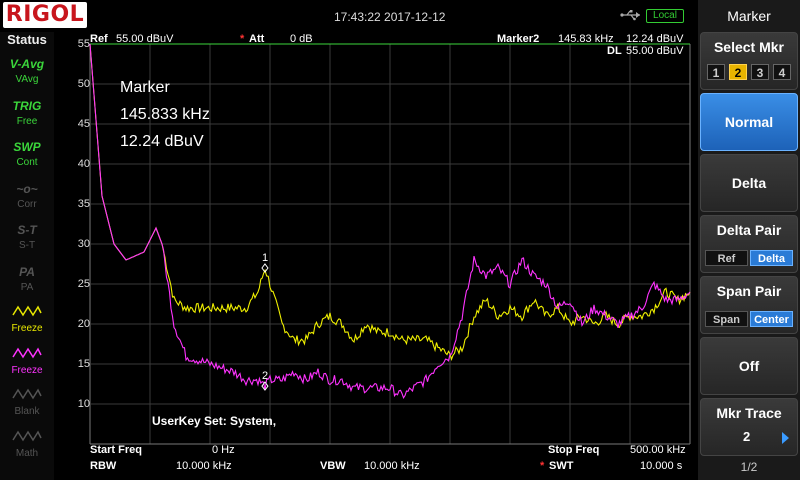 This screenshot has width=800, height=480. Describe the element at coordinates (760, 72) in the screenshot. I see `marker-option-3: 3` at that location.